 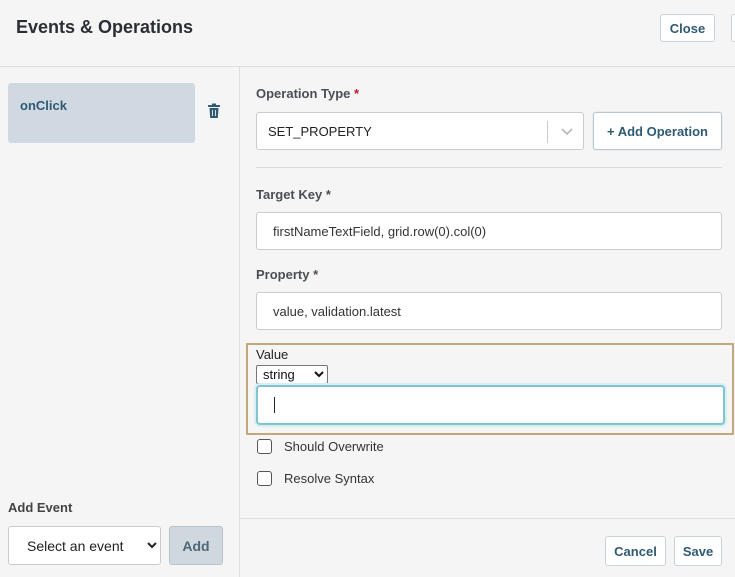 What do you see at coordinates (547, 132) in the screenshot?
I see `select-separator` at bounding box center [547, 132].